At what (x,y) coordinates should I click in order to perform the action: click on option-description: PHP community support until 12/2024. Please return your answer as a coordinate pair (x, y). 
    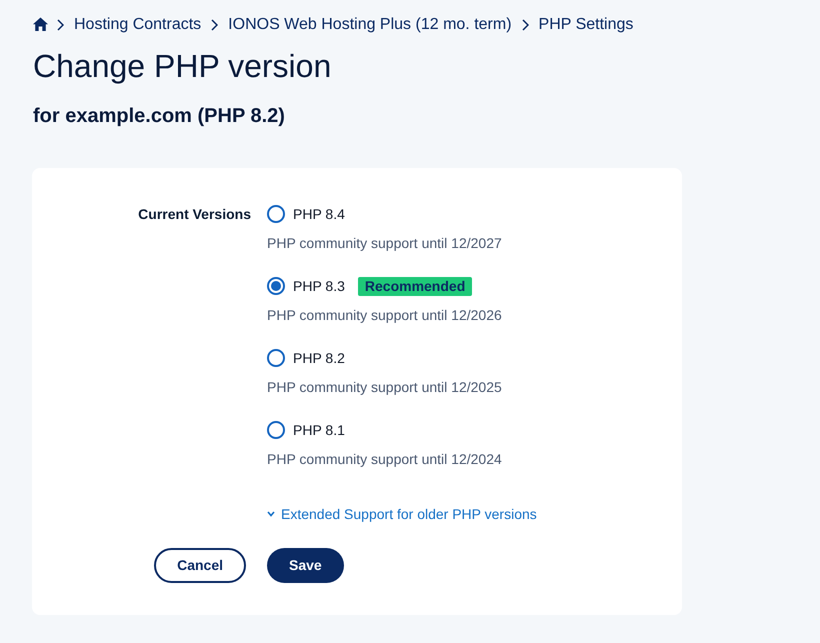
    Looking at the image, I should click on (384, 459).